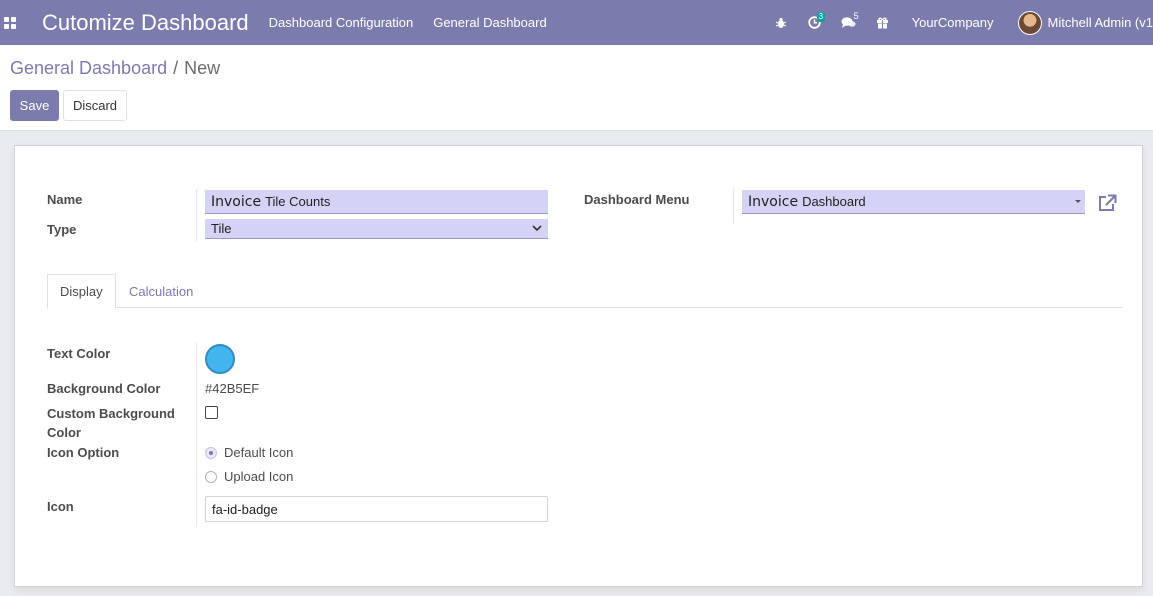 This screenshot has height=596, width=1153. I want to click on save-button: Save, so click(34, 105).